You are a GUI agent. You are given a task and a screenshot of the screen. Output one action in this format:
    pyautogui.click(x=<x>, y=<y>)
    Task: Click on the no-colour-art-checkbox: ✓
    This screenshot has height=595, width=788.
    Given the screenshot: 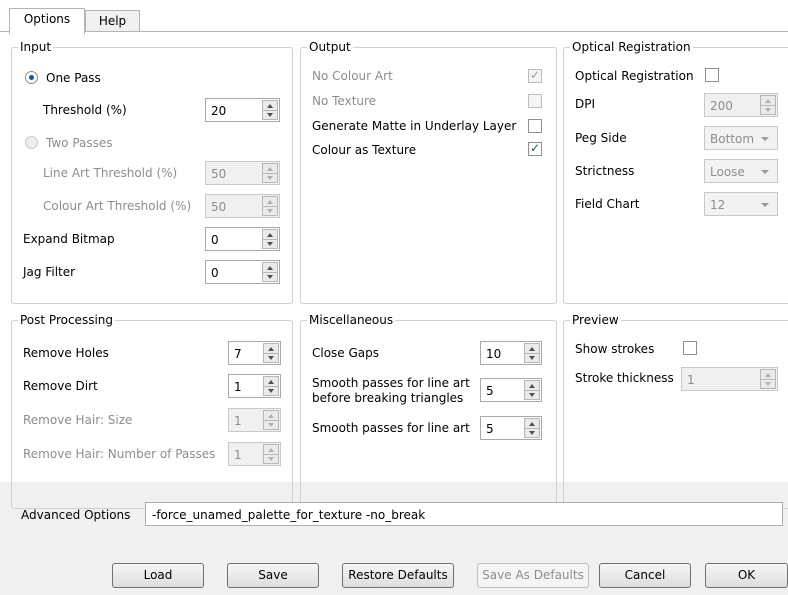 What is the action you would take?
    pyautogui.click(x=535, y=75)
    